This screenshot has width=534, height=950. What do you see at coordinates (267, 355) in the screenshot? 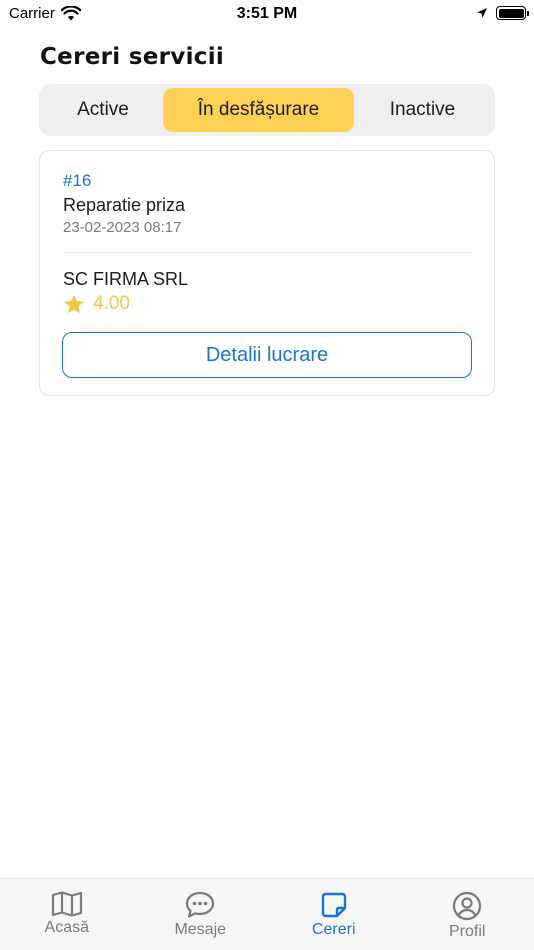
I see `details-button: Detalii lucrare` at bounding box center [267, 355].